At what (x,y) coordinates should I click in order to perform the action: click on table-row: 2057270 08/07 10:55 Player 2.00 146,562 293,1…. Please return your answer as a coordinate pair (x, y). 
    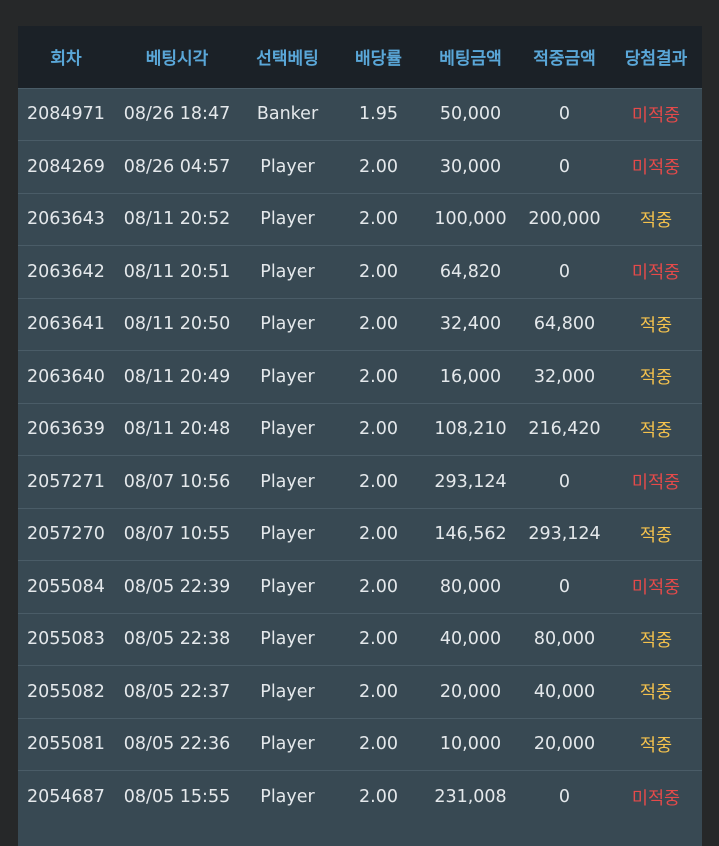
    Looking at the image, I should click on (360, 534).